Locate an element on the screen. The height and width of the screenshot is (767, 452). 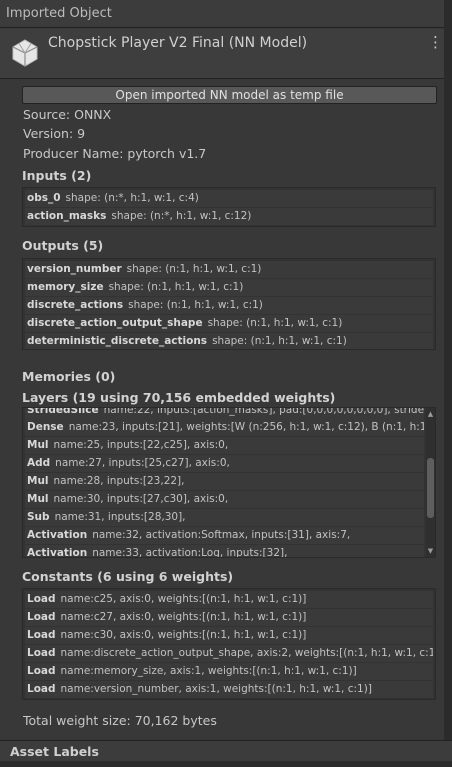
layer-detail: name:31, inputs:[28,30], is located at coordinates (120, 517).